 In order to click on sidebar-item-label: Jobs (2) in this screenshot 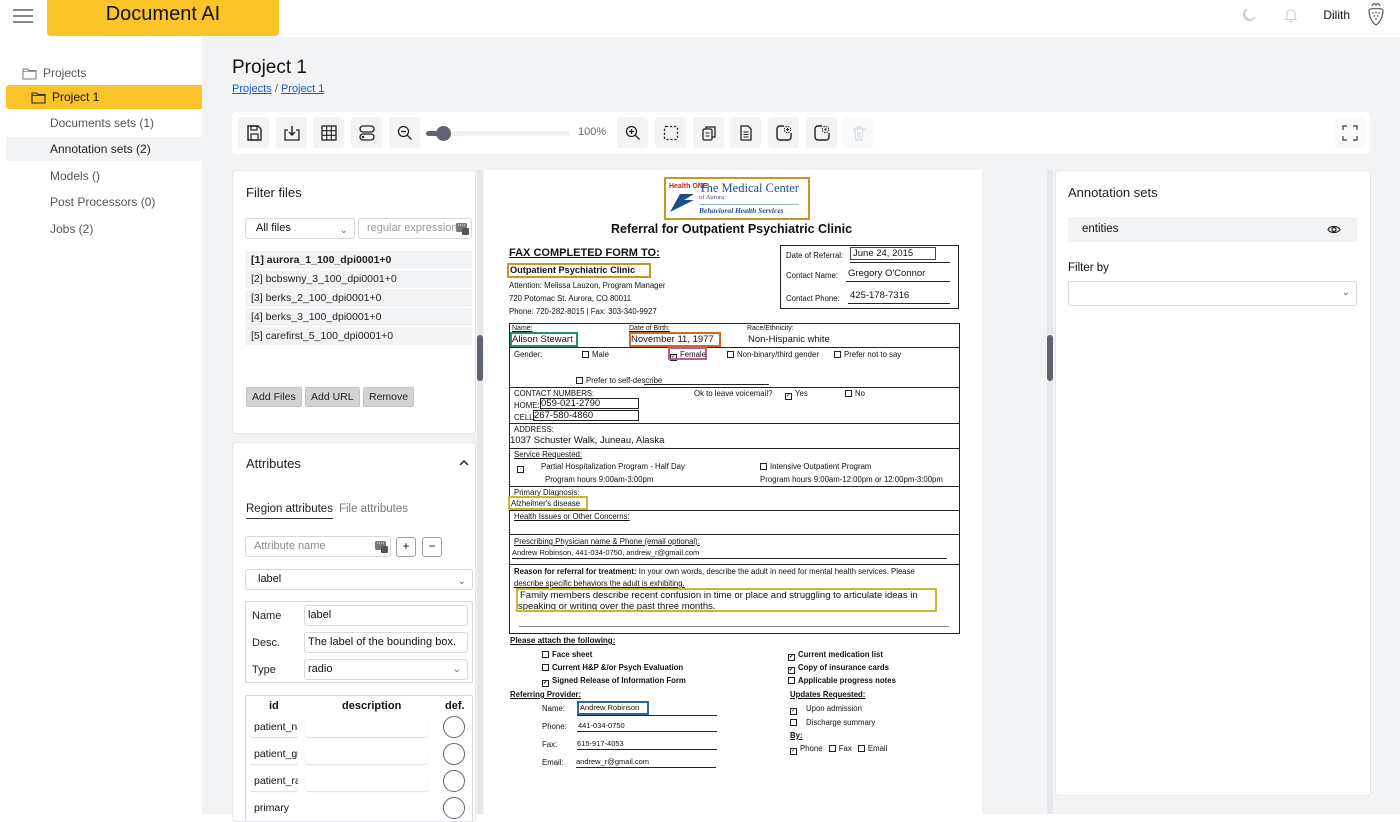, I will do `click(72, 229)`.